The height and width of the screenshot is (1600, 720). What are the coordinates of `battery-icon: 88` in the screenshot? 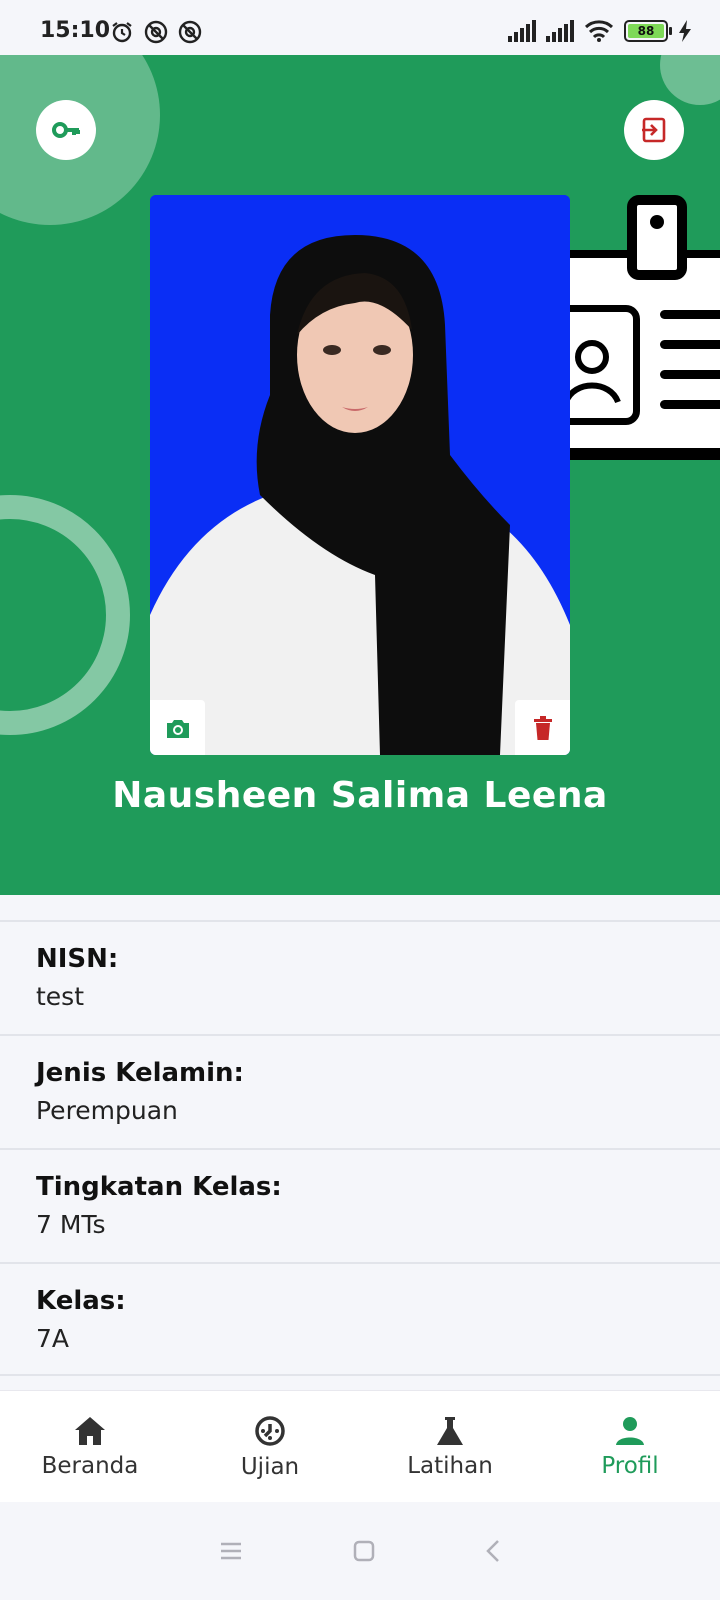 It's located at (648, 31).